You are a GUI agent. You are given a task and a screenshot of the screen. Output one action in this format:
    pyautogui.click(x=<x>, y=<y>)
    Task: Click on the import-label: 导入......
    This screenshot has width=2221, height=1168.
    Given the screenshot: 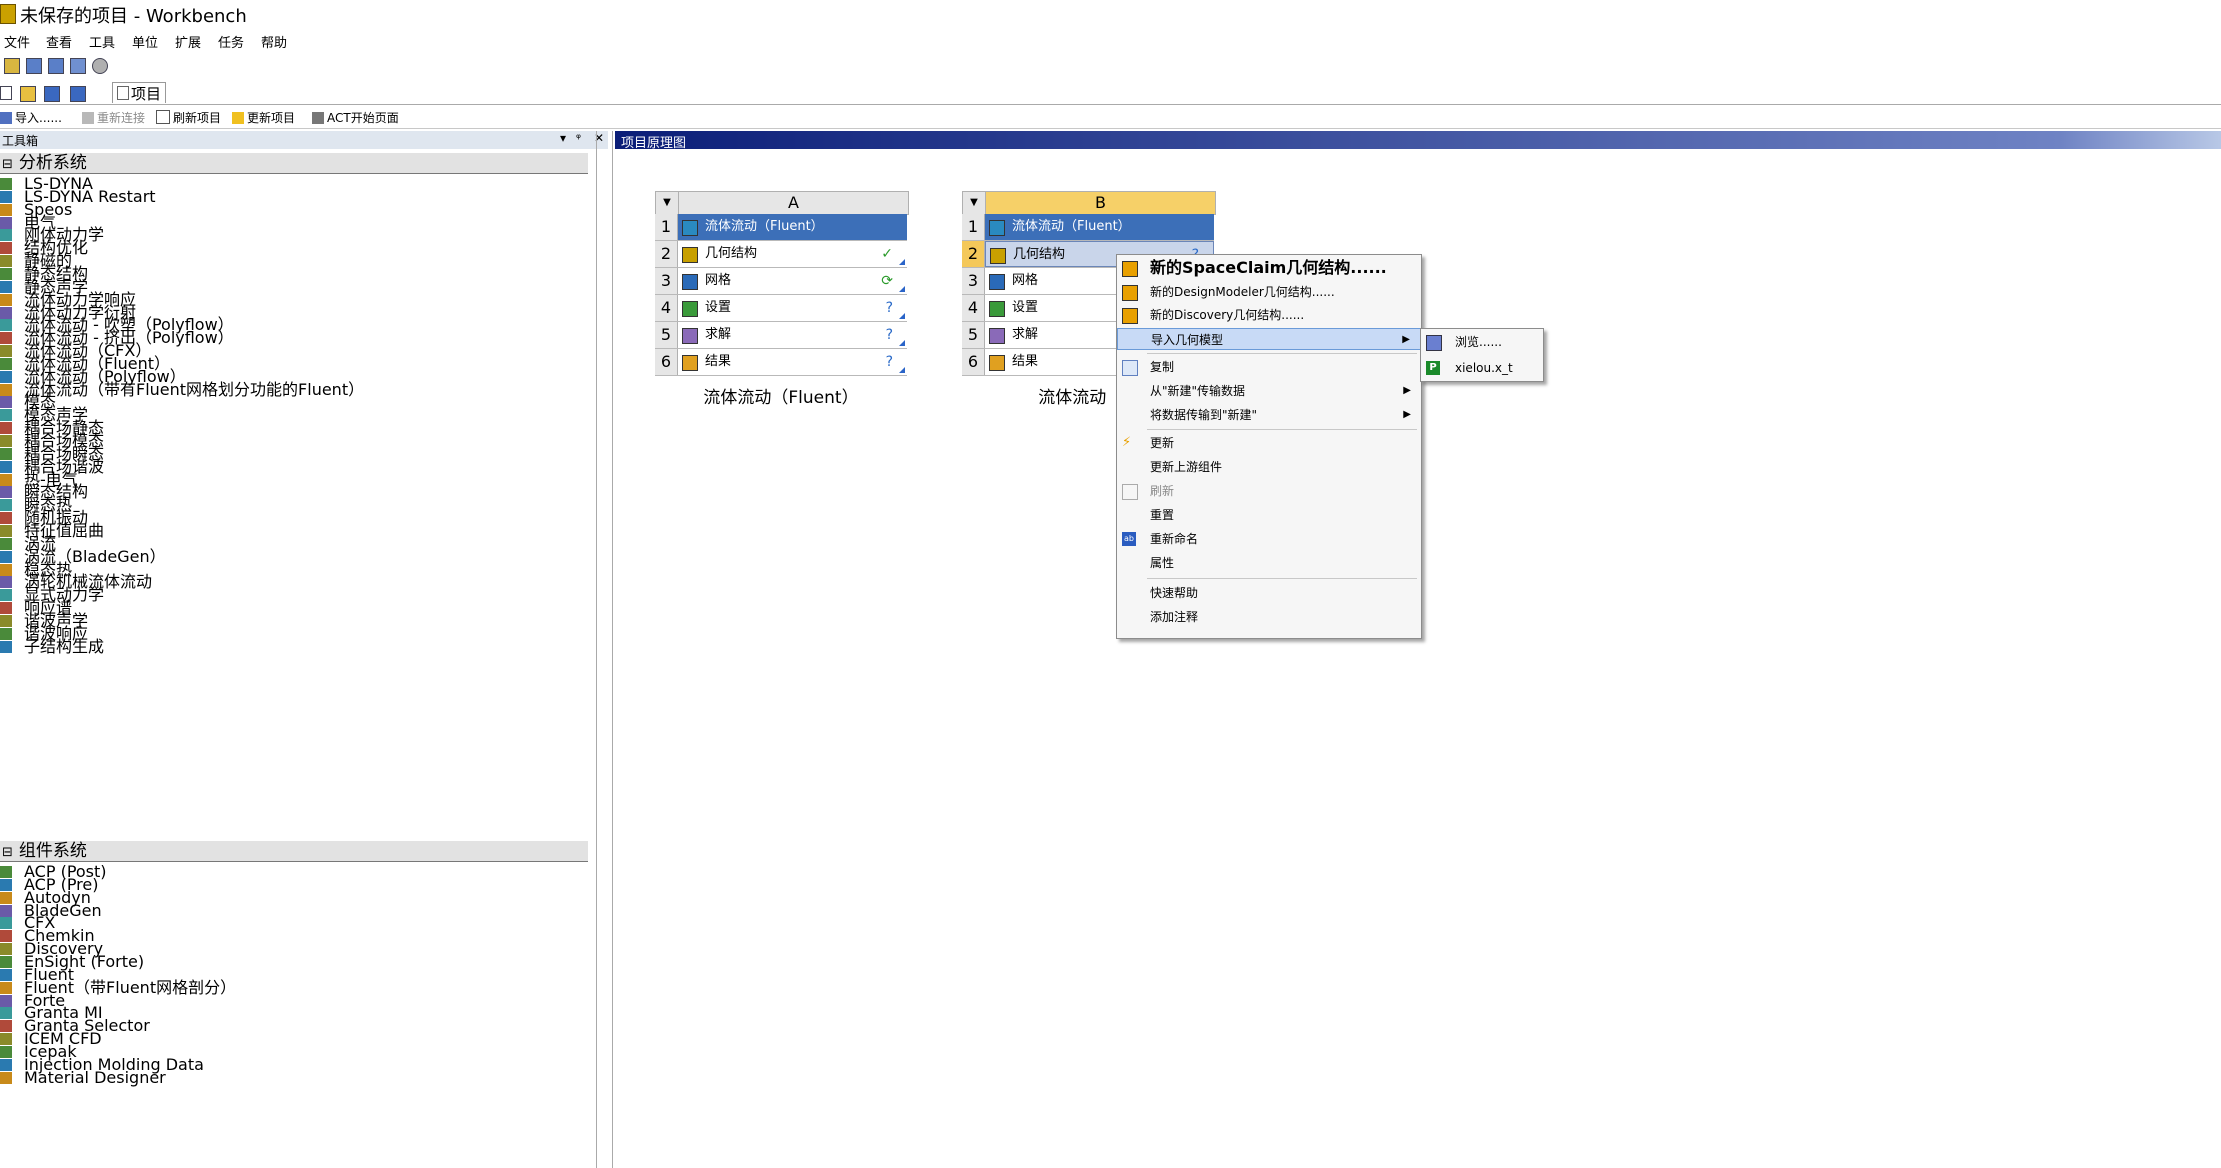 What is the action you would take?
    pyautogui.click(x=38, y=118)
    